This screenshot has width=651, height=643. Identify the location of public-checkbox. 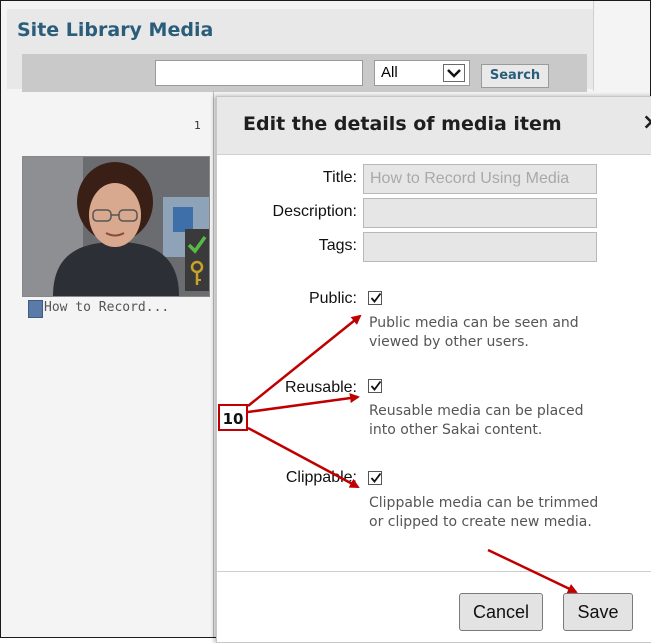
(375, 298).